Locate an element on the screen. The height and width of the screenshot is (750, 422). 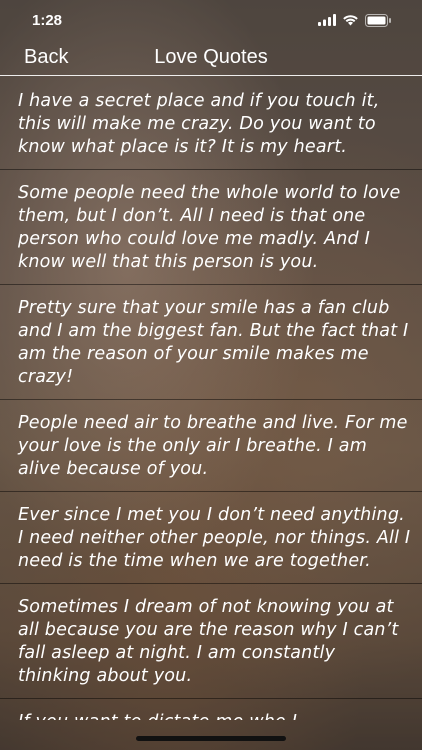
navigation-bar: Back Love Quotes is located at coordinates (211, 58).